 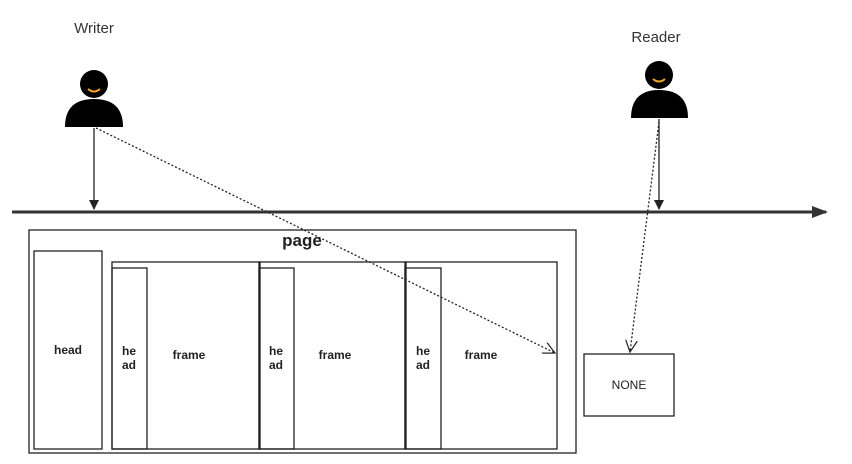 What do you see at coordinates (68, 350) in the screenshot?
I see `page-head-label: head` at bounding box center [68, 350].